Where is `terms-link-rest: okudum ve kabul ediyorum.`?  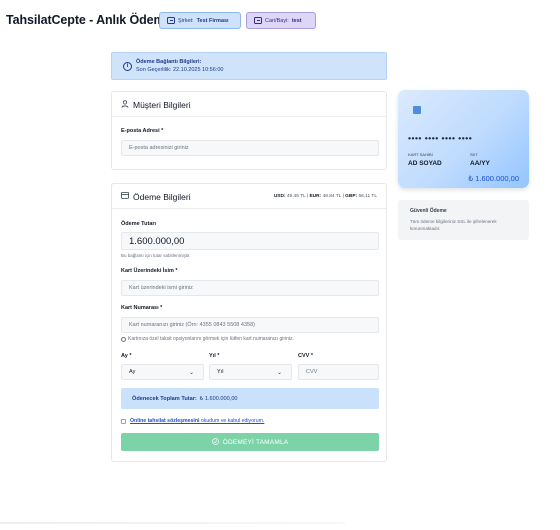 terms-link-rest: okudum ve kabul ediyorum. is located at coordinates (232, 421).